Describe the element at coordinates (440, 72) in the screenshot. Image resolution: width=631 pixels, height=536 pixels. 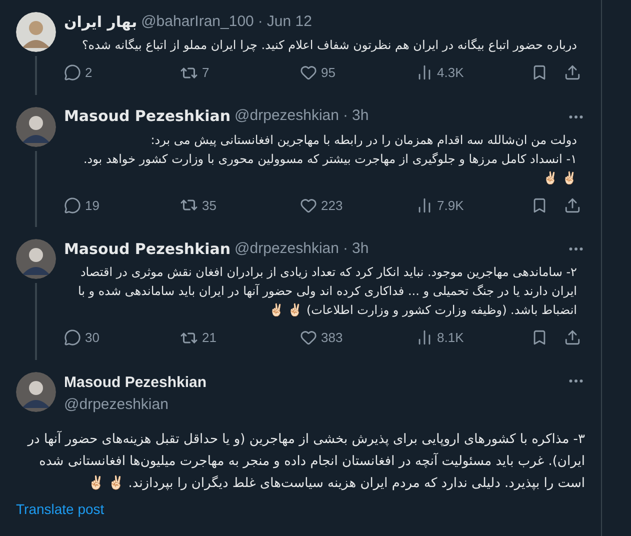
I see `views-button: 4.3K` at that location.